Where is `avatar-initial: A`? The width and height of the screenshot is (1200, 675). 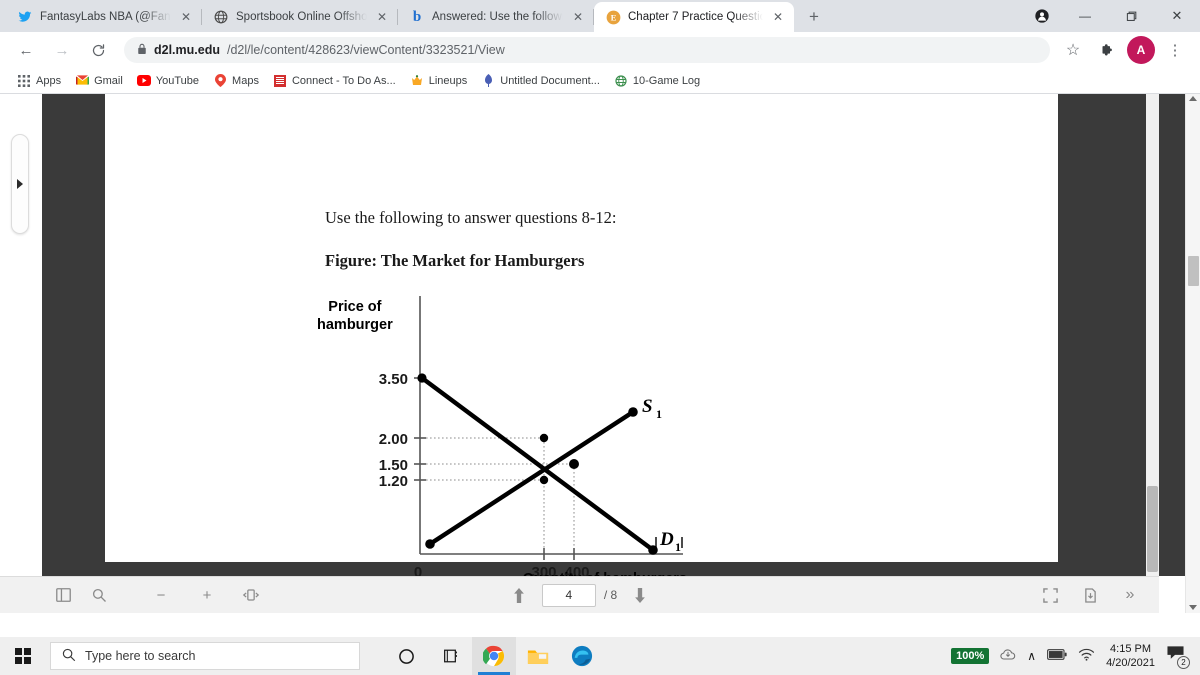
avatar-initial: A is located at coordinates (1141, 50).